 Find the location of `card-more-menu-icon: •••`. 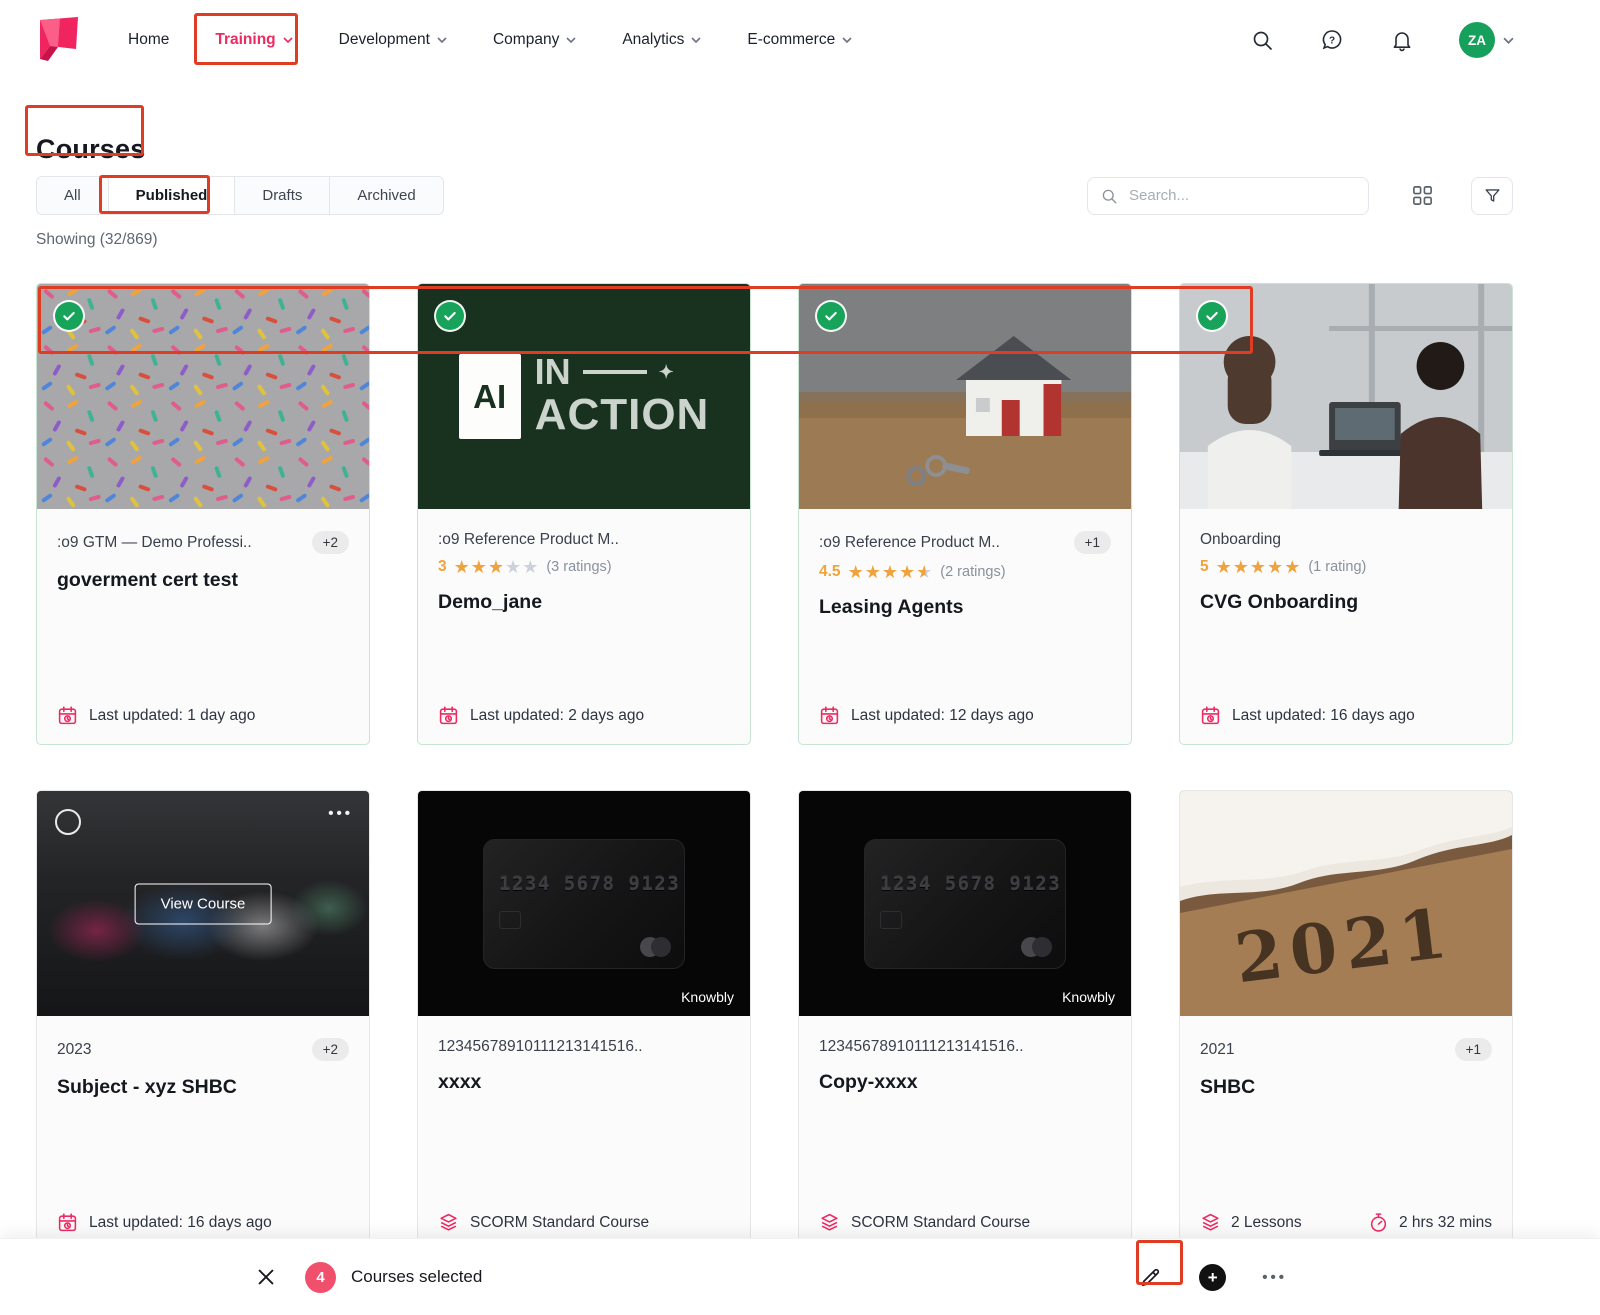

card-more-menu-icon: ••• is located at coordinates (340, 813).